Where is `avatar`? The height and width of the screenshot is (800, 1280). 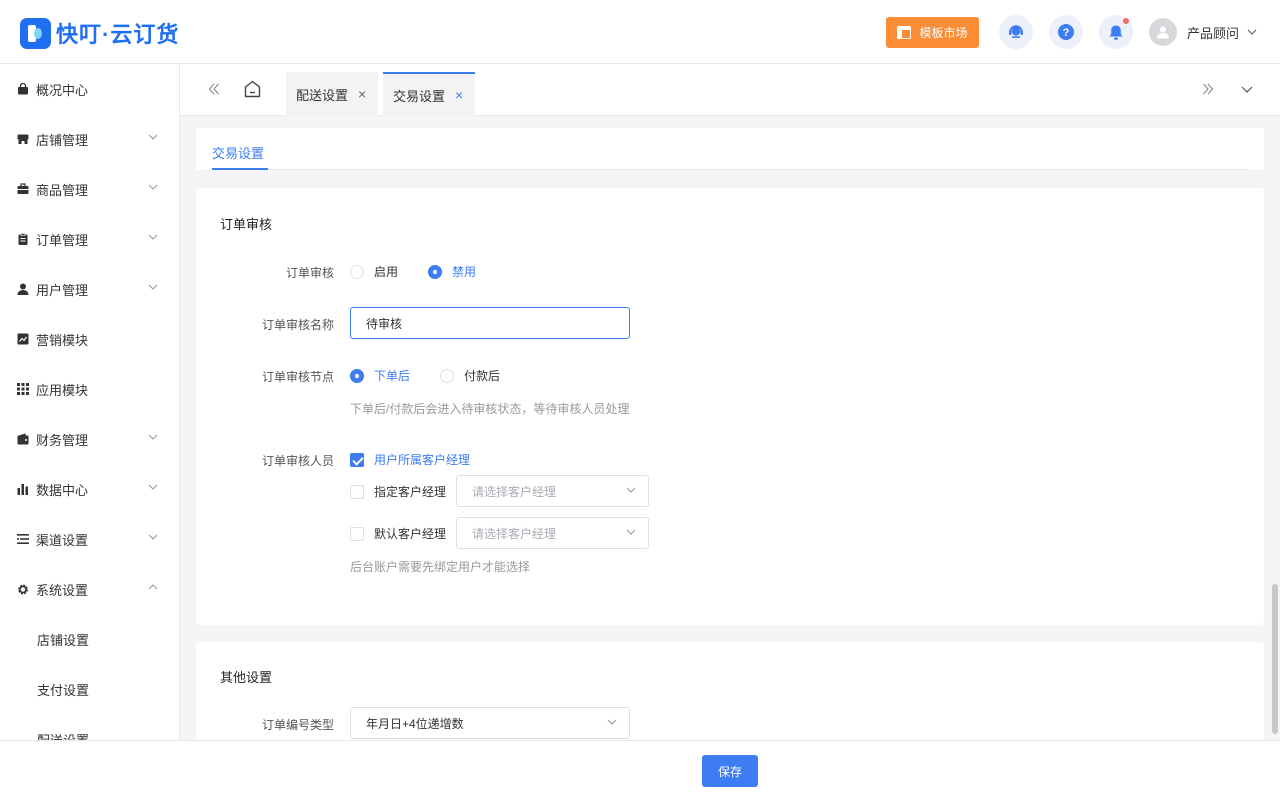 avatar is located at coordinates (1163, 32).